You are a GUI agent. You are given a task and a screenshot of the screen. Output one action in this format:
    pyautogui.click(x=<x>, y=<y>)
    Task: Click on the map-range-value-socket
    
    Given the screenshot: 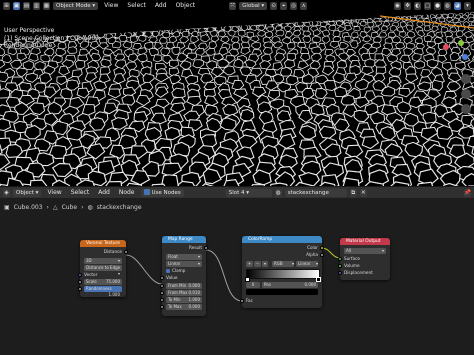 What is the action you would take?
    pyautogui.click(x=162, y=278)
    